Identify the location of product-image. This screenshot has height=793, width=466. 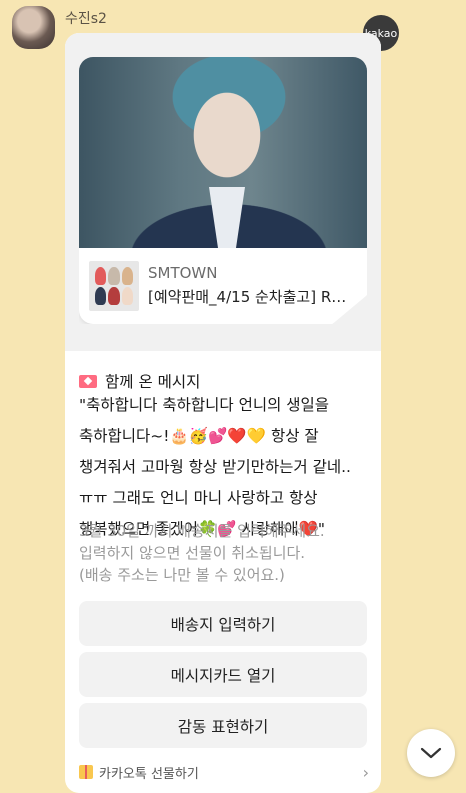
(223, 152).